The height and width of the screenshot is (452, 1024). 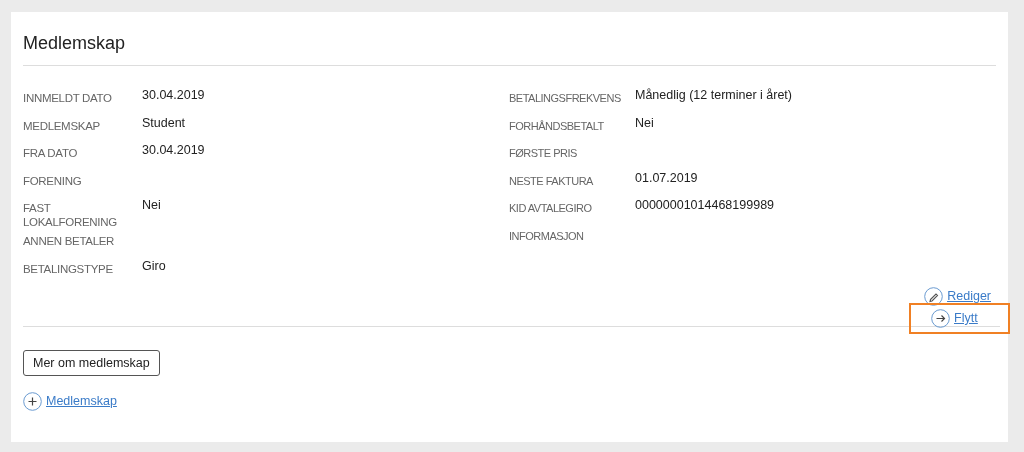 What do you see at coordinates (164, 123) in the screenshot?
I see `field-value: Student` at bounding box center [164, 123].